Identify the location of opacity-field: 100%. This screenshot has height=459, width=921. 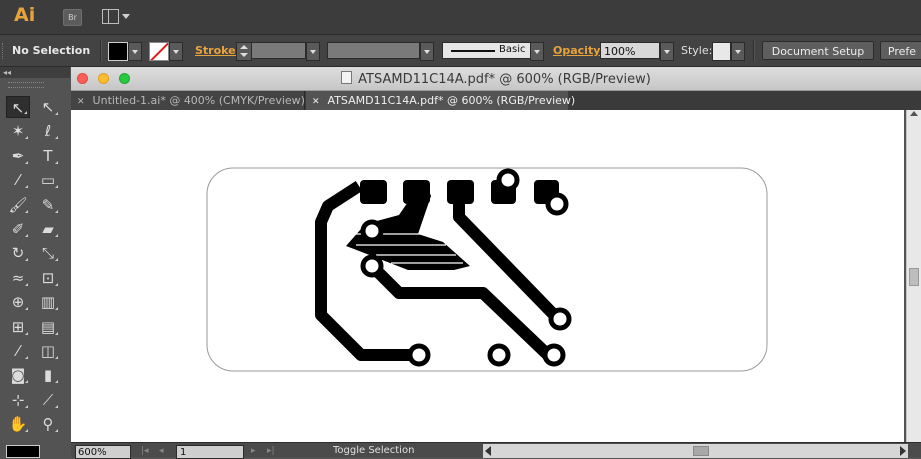
(630, 50).